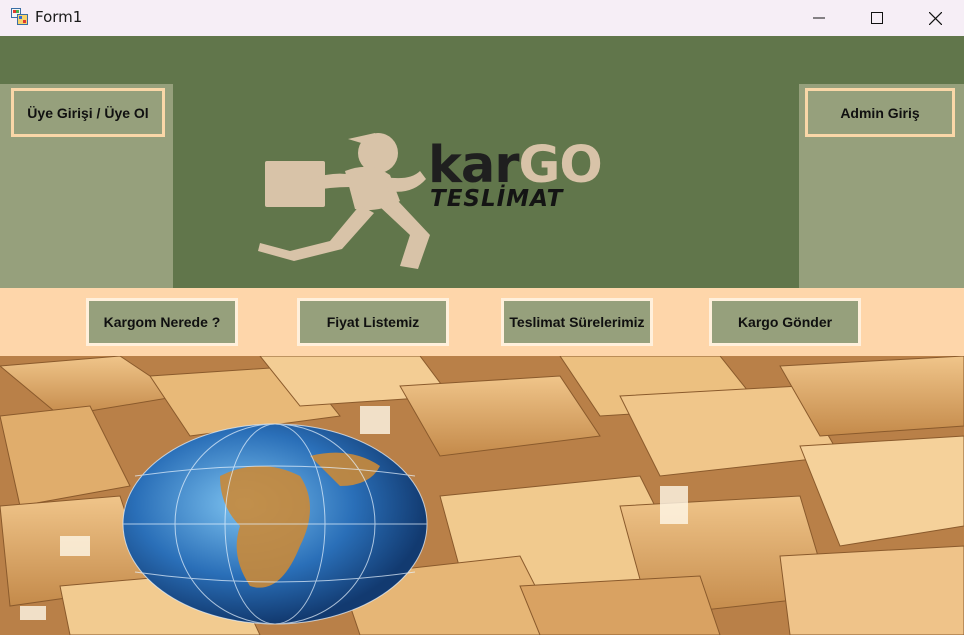 The height and width of the screenshot is (635, 964). Describe the element at coordinates (785, 322) in the screenshot. I see `send-cargo-button: Kargo Gönder` at that location.